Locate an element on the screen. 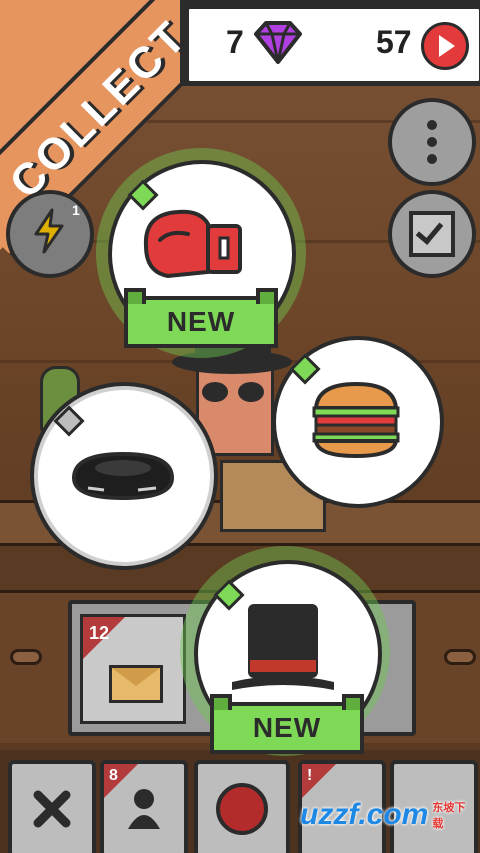 This screenshot has width=480, height=853. envelope-icon is located at coordinates (136, 684).